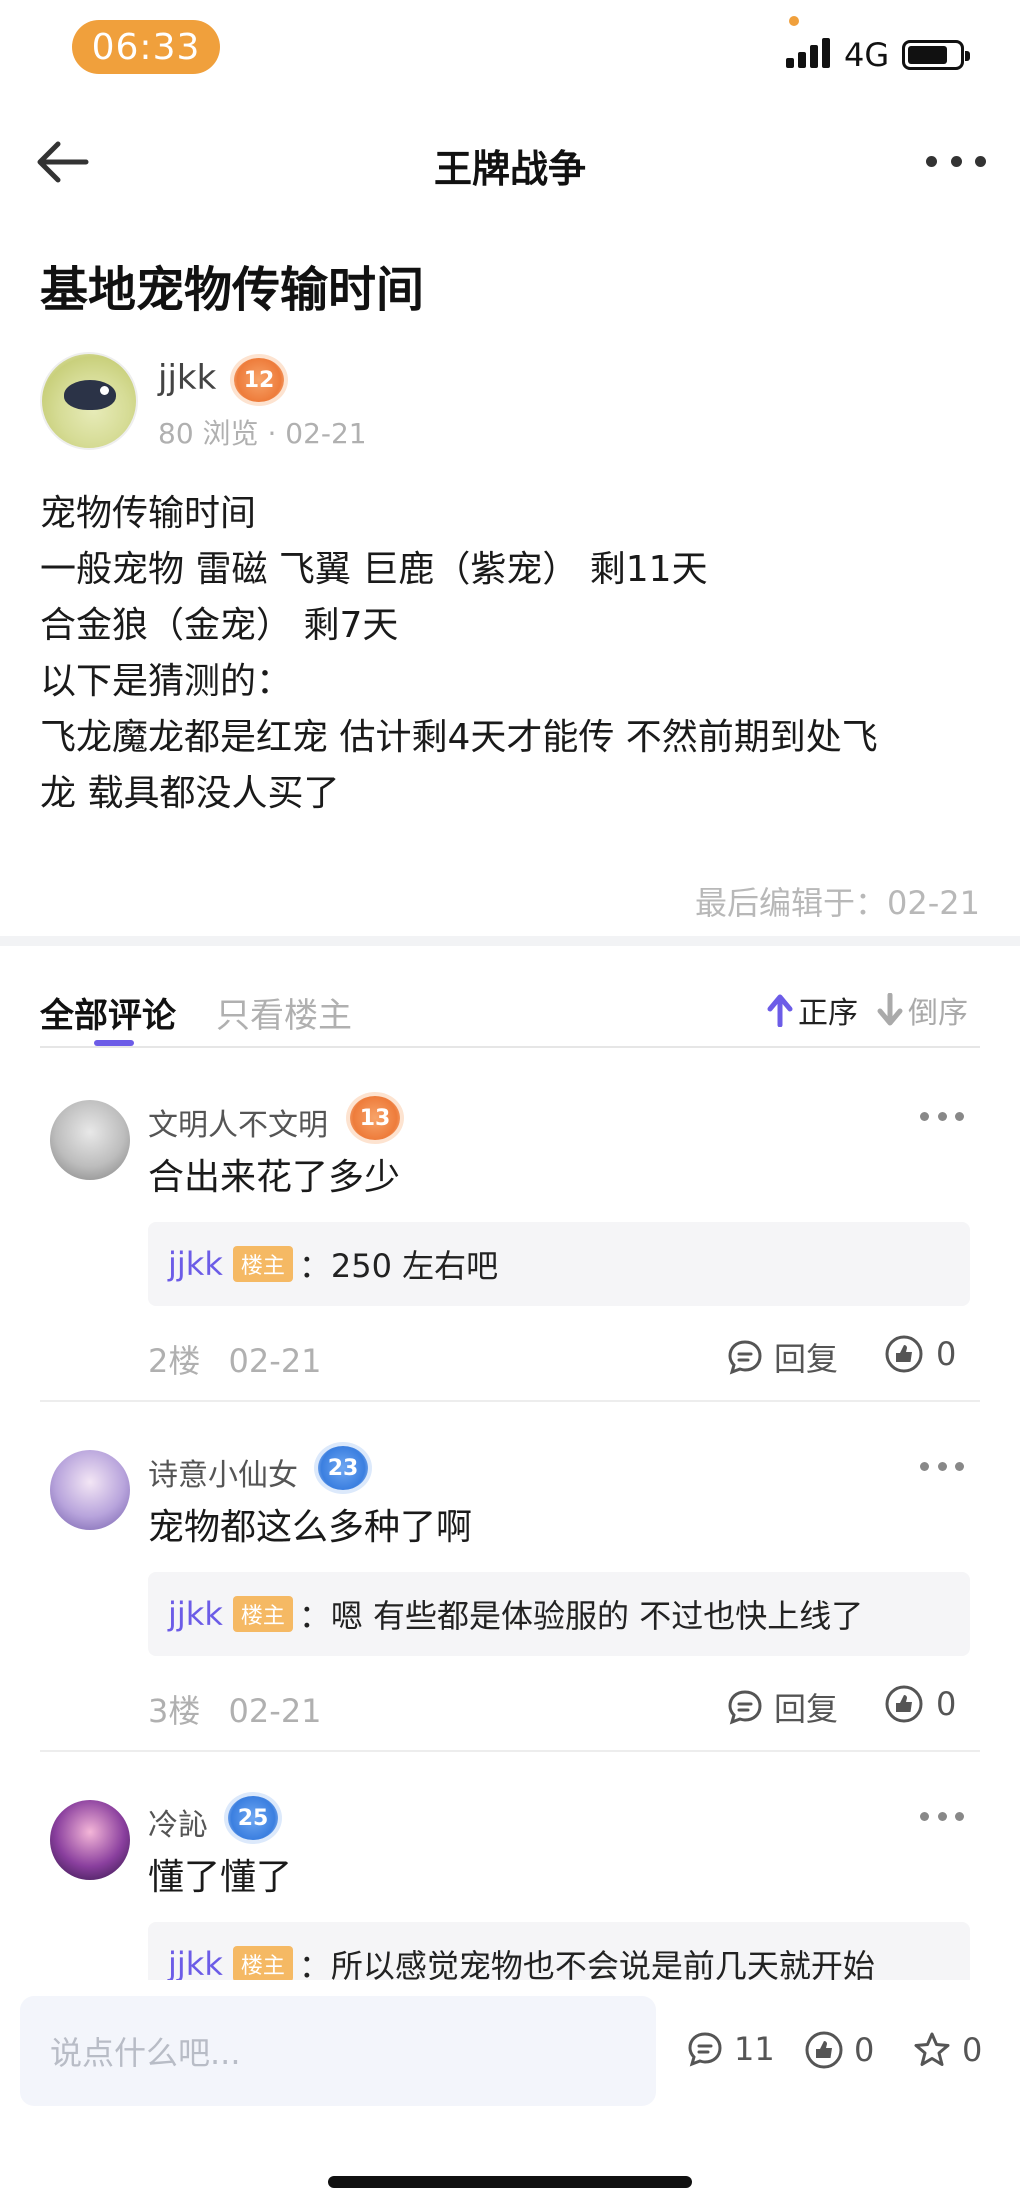  What do you see at coordinates (232, 290) in the screenshot?
I see `post-title: 基地宠物传输时间` at bounding box center [232, 290].